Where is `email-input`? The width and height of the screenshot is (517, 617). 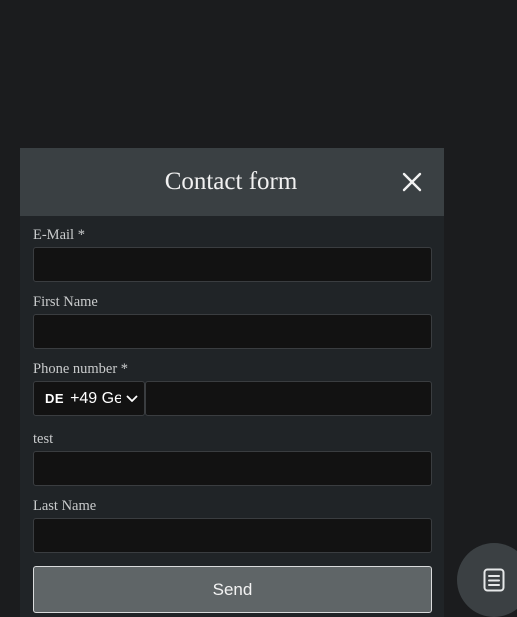
email-input is located at coordinates (232, 264).